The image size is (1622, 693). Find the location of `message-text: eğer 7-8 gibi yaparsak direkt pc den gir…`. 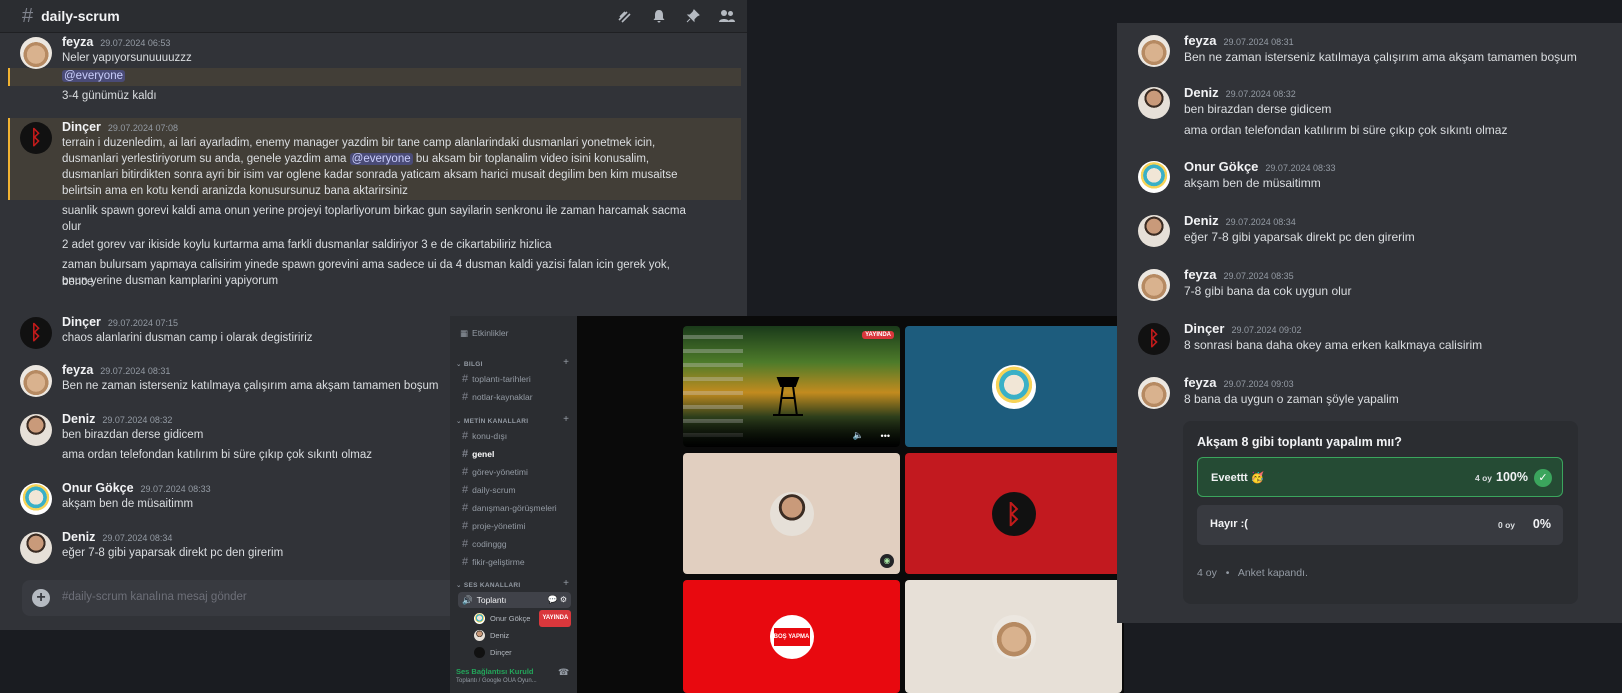

message-text: eğer 7-8 gibi yaparsak direkt pc den gir… is located at coordinates (1299, 237).